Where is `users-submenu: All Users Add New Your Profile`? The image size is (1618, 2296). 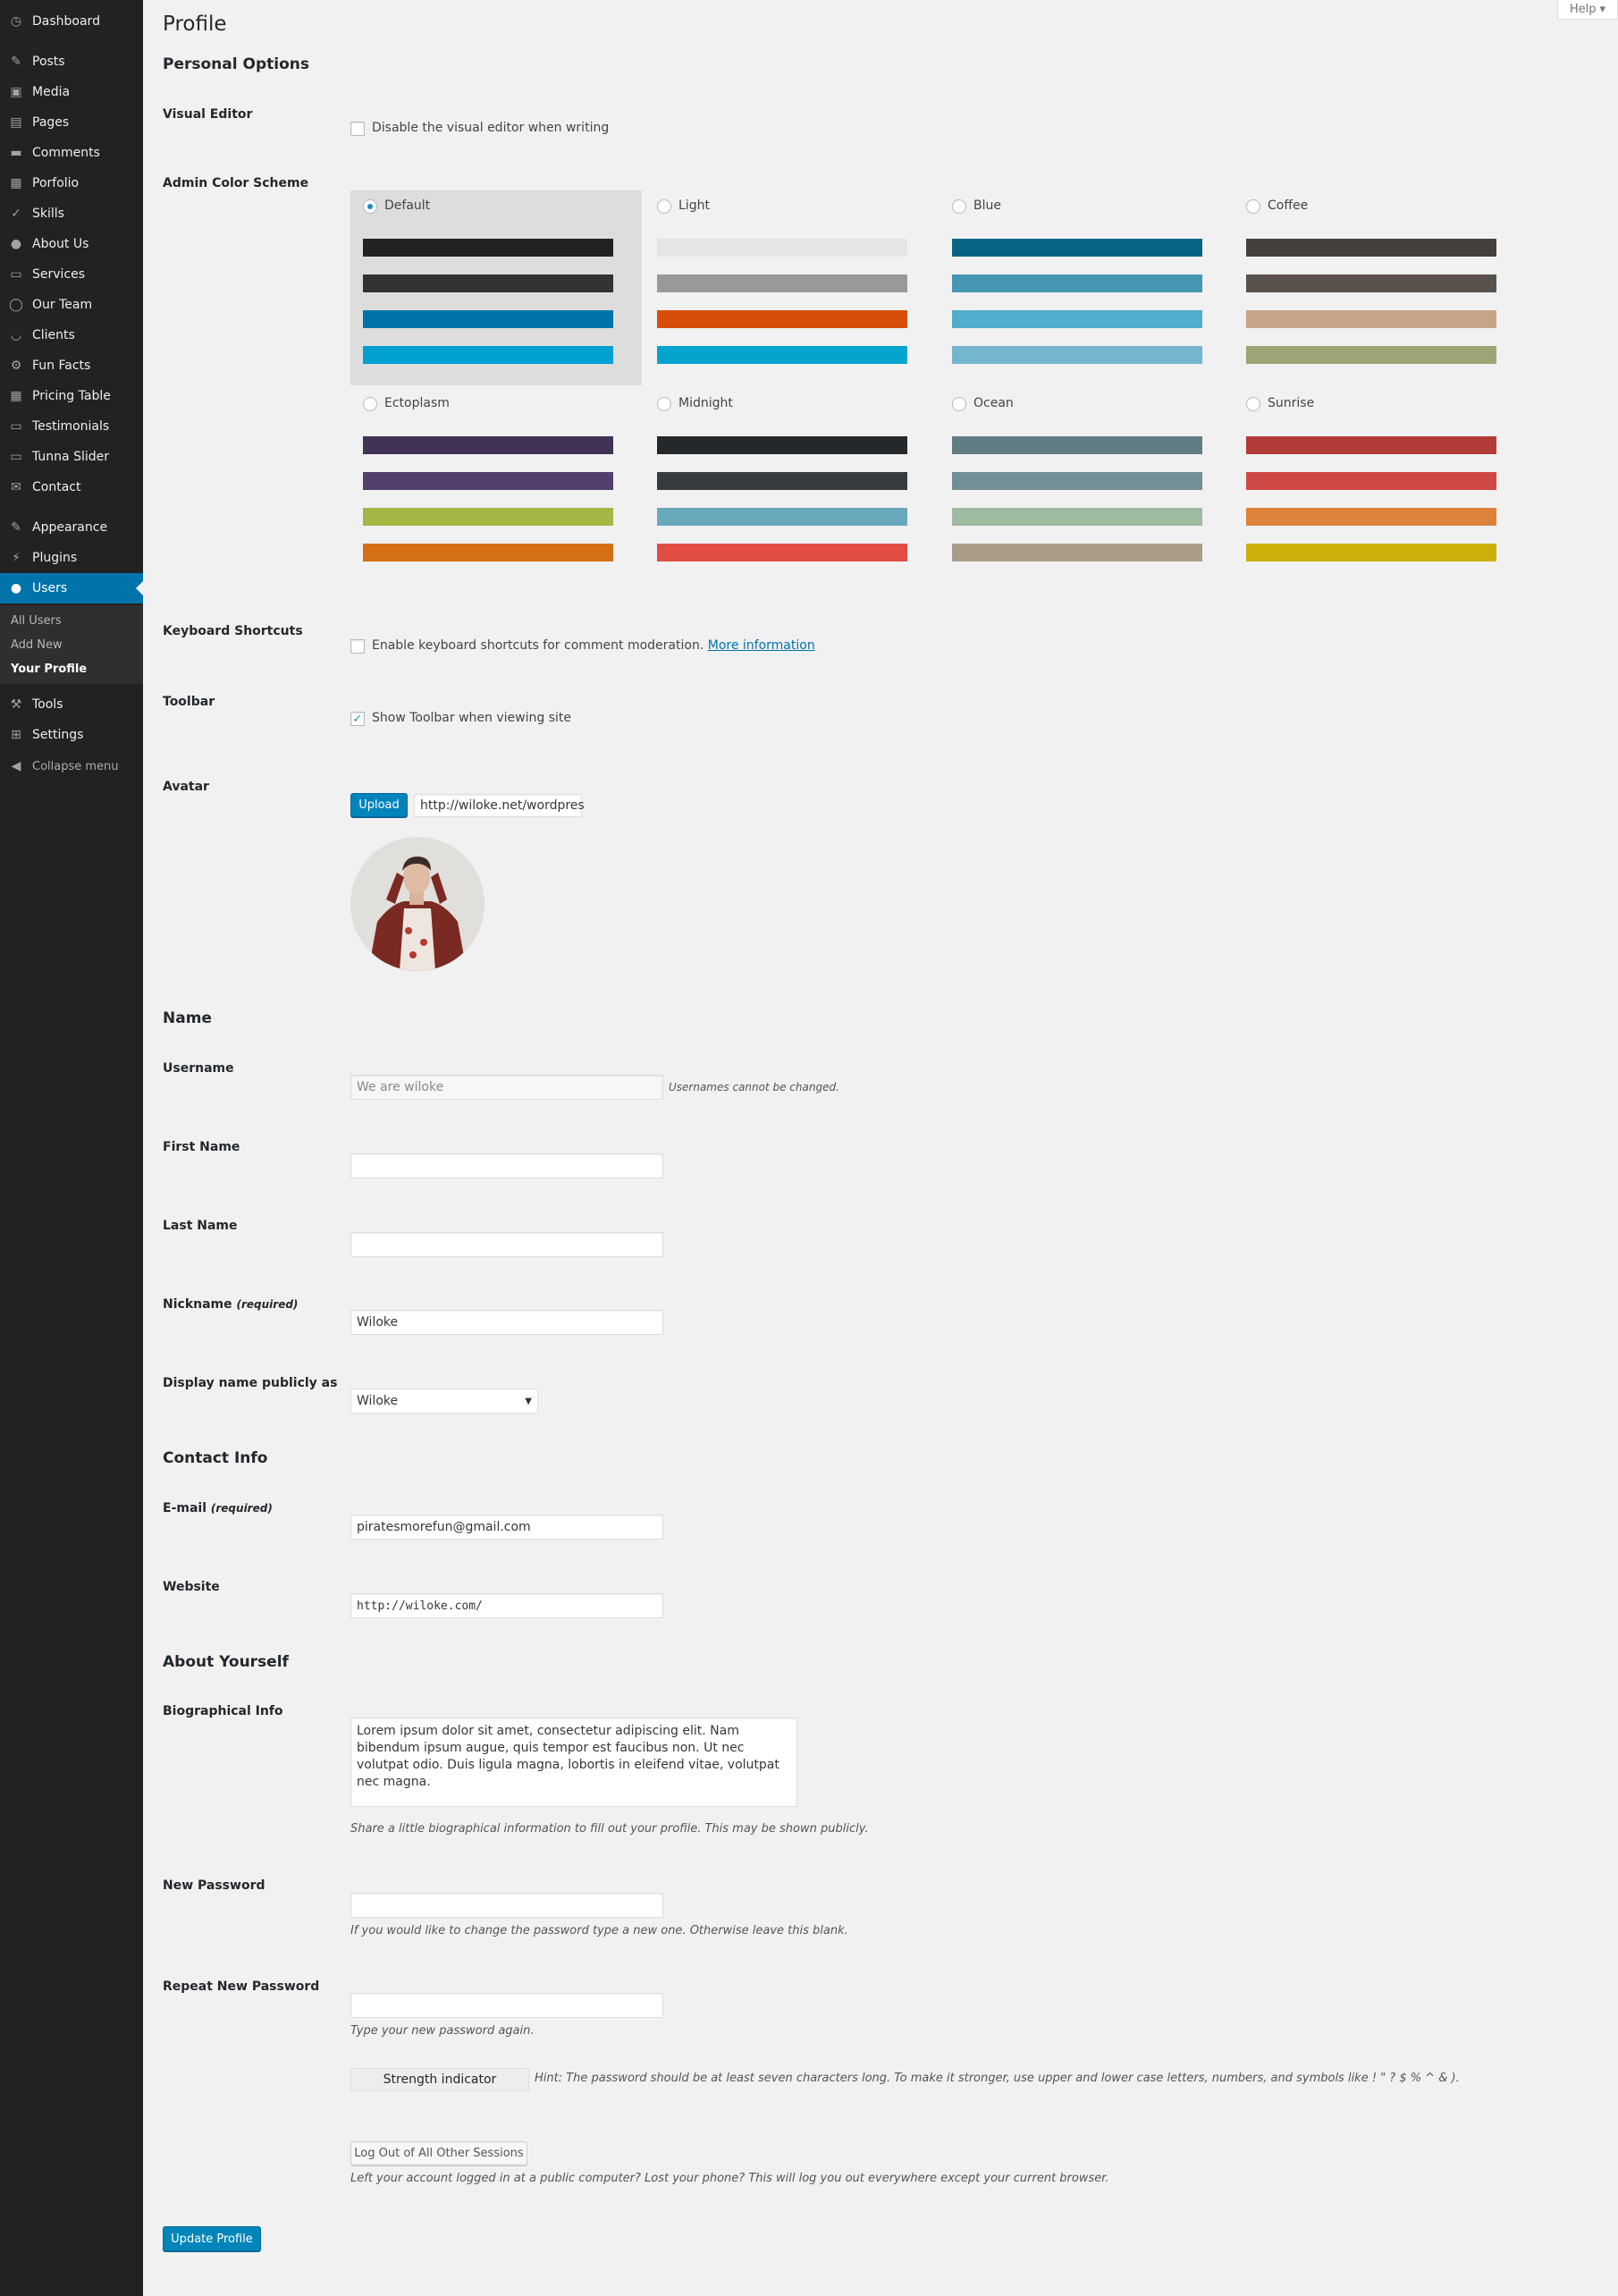
users-submenu: All Users Add New Your Profile is located at coordinates (71, 644).